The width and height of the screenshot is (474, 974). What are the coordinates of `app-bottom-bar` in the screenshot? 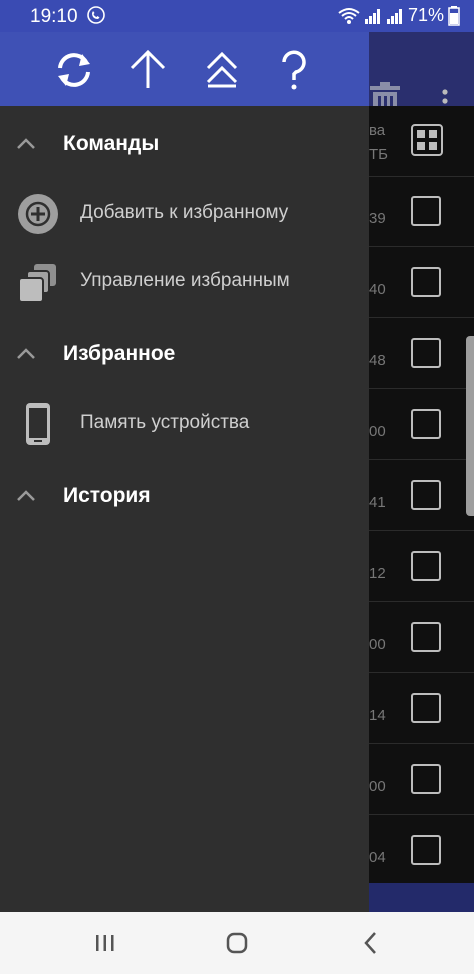 It's located at (421, 897).